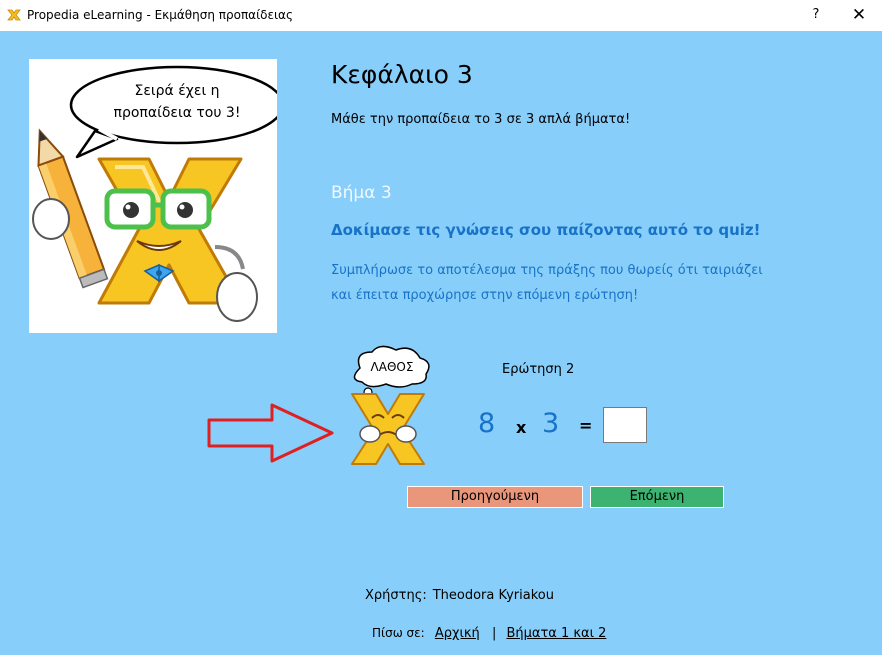 This screenshot has width=882, height=655. I want to click on user-info: Χρήστης: Theodora Kyriakou, so click(459, 595).